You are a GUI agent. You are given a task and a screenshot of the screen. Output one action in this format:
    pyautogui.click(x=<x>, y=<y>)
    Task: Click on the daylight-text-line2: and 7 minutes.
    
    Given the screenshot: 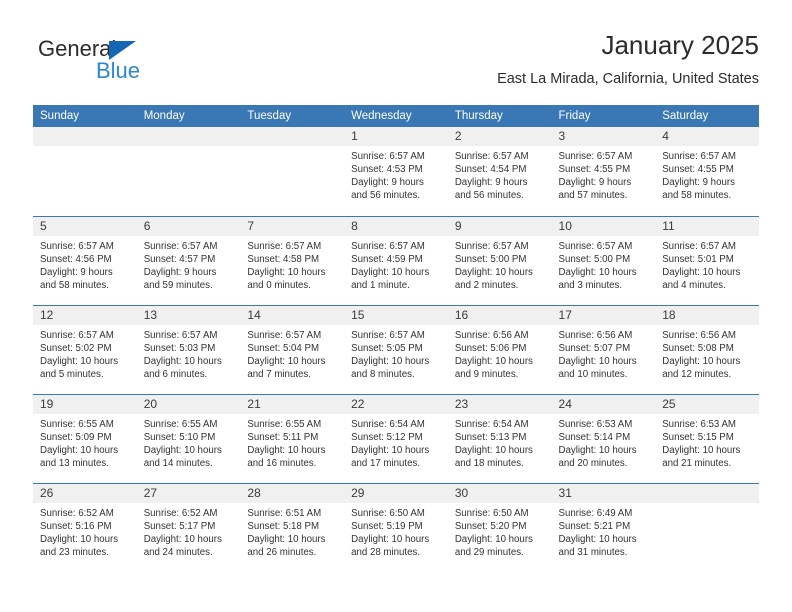 What is the action you would take?
    pyautogui.click(x=279, y=374)
    